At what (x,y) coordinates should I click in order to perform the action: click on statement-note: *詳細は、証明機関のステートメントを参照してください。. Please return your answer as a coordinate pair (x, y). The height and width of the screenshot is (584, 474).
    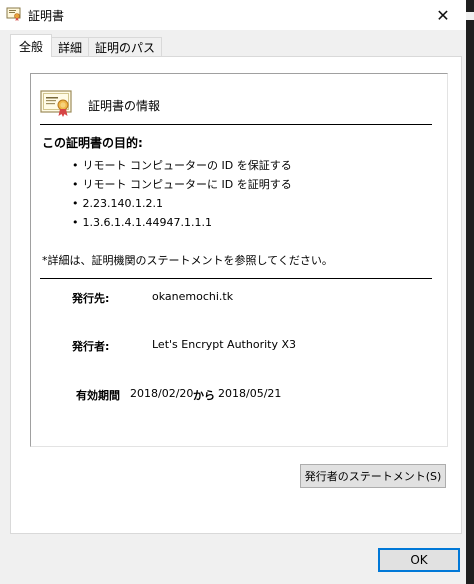
    Looking at the image, I should click on (187, 260).